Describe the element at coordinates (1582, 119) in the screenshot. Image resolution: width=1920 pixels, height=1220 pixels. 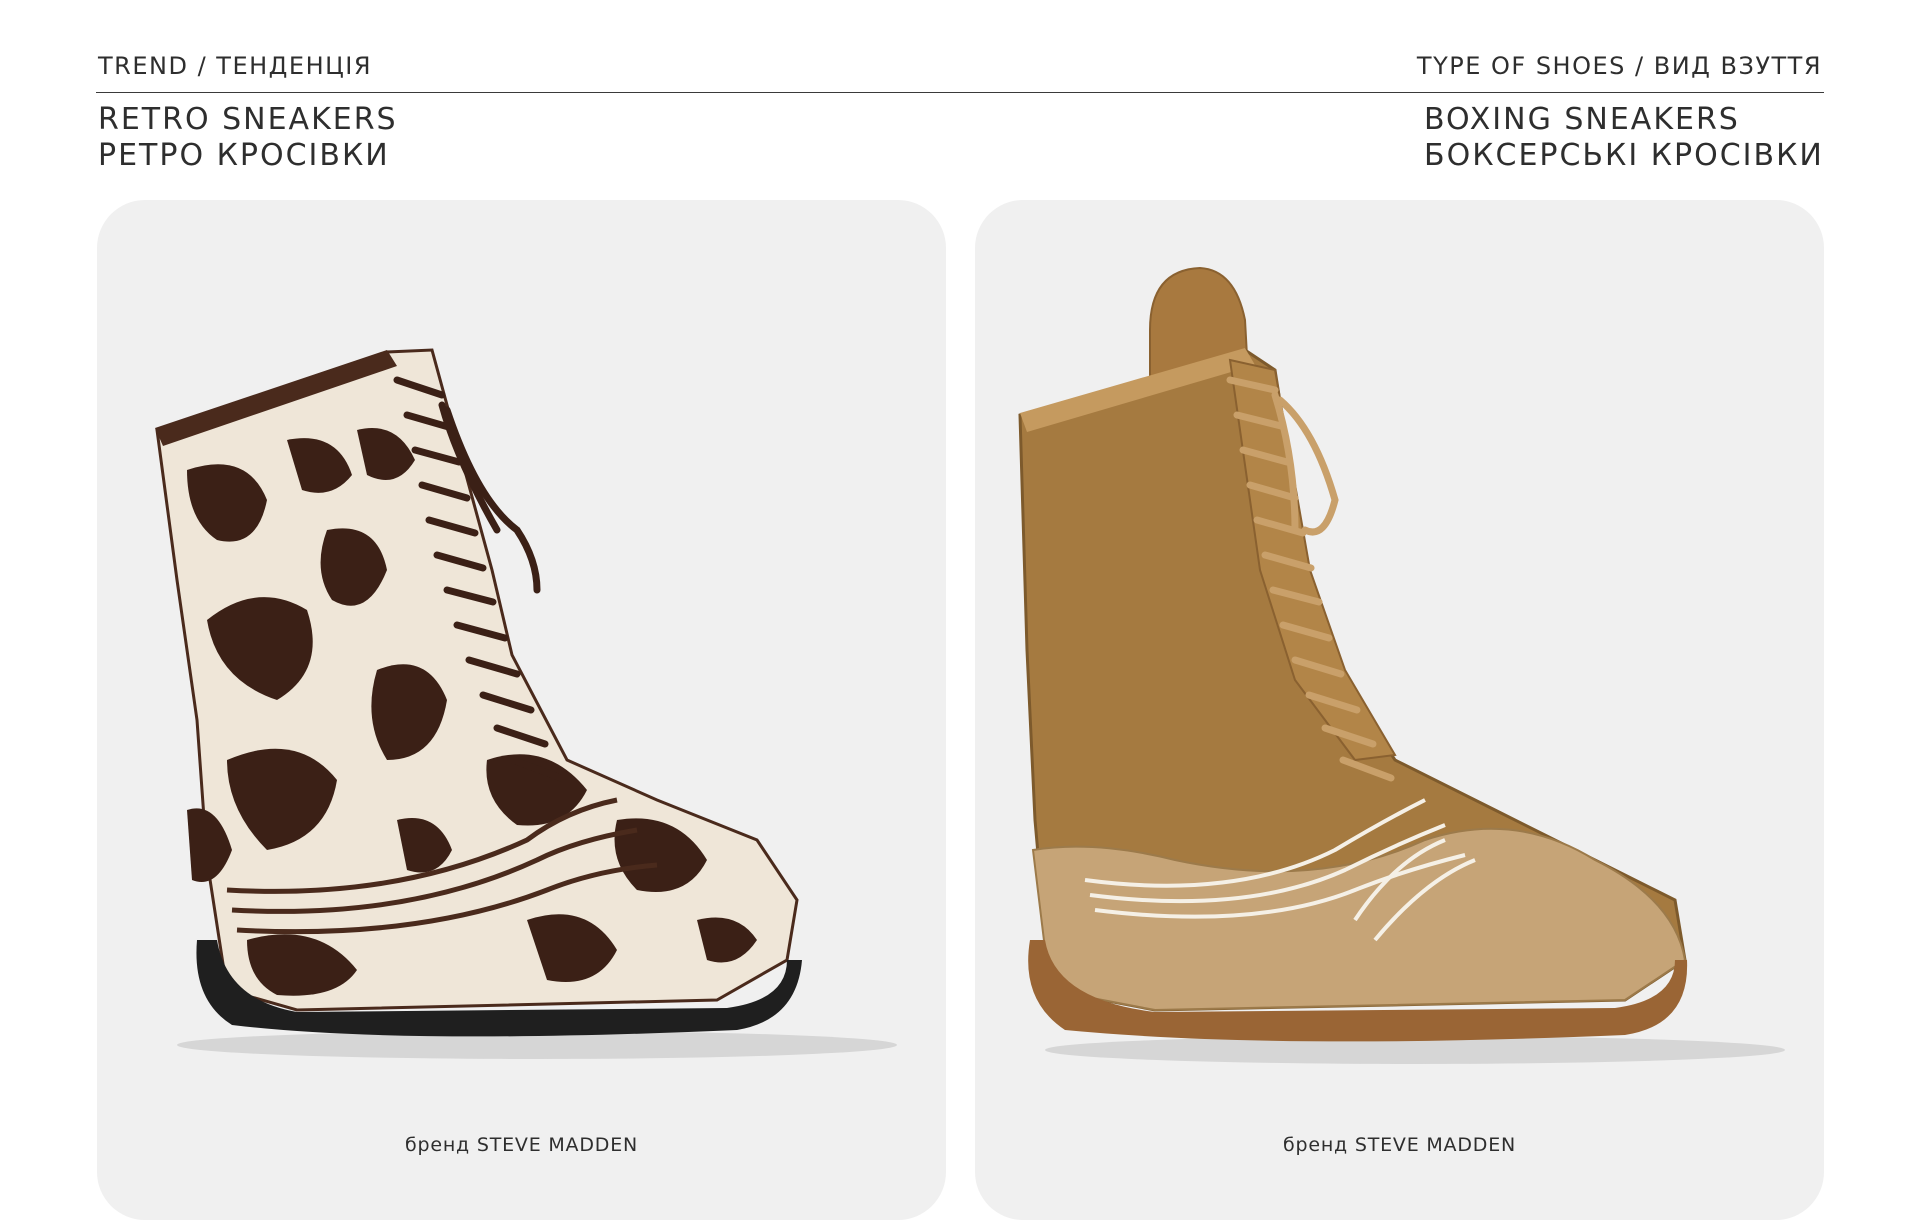
I see `shoe-type-title-en: BOXING SNEAKERS` at that location.